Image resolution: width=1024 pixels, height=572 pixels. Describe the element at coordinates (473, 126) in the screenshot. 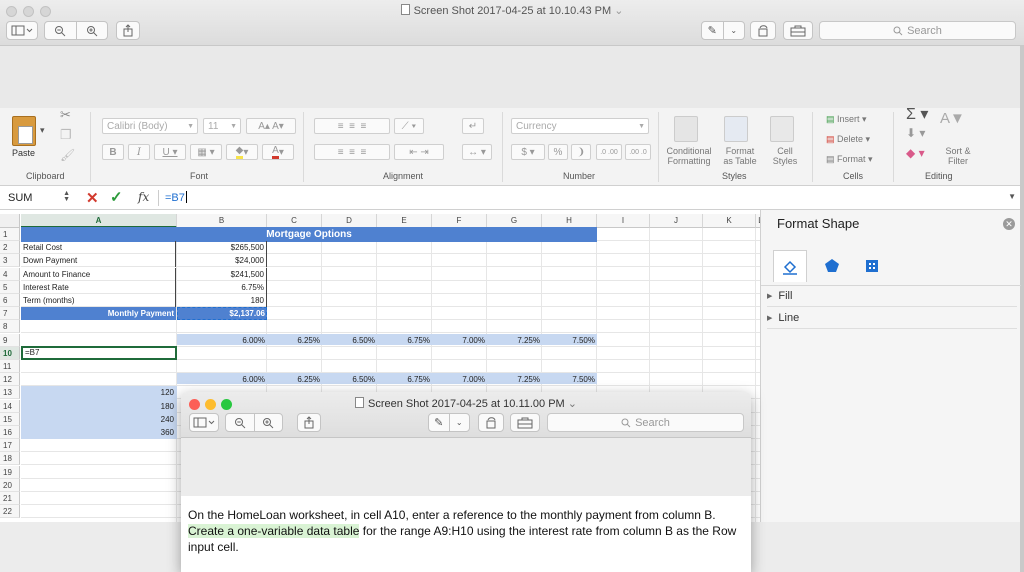

I see `wrap-text-button: ↵` at that location.